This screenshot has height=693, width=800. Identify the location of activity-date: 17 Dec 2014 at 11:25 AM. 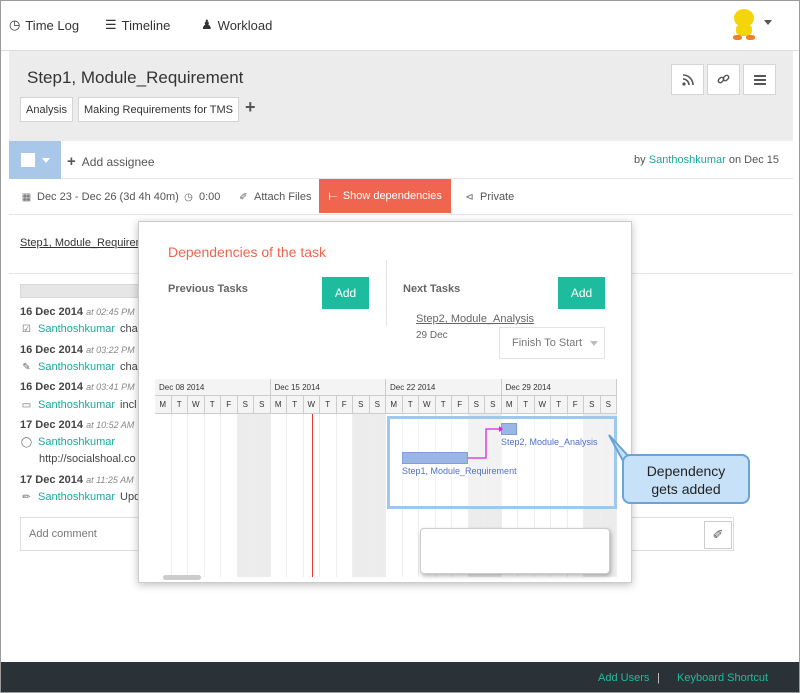
(77, 480).